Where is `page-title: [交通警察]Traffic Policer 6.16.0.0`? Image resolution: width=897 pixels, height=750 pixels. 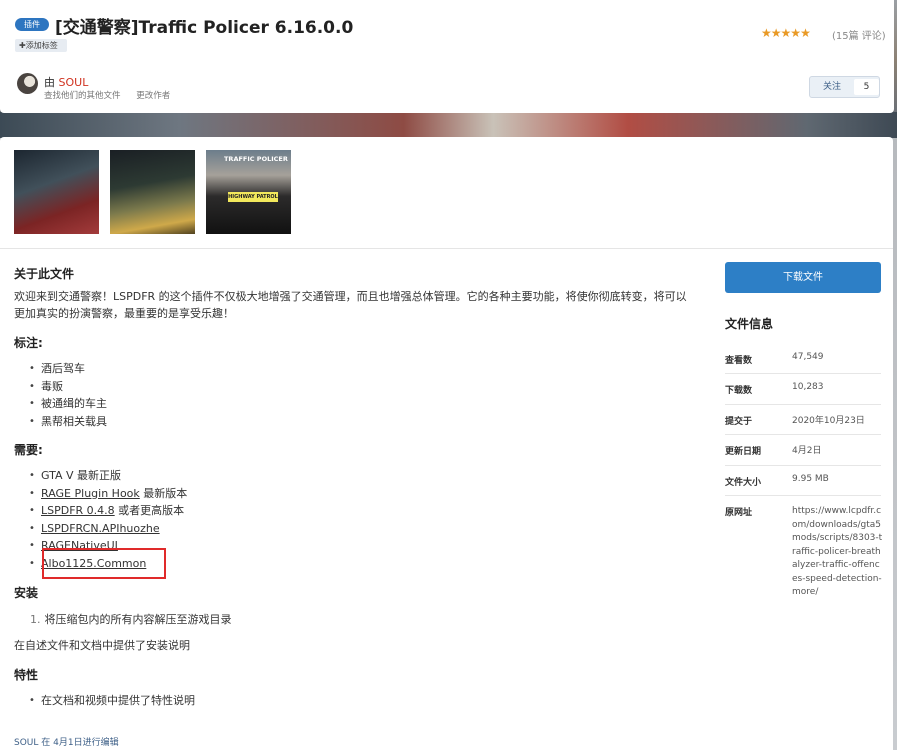 page-title: [交通警察]Traffic Policer 6.16.0.0 is located at coordinates (204, 28).